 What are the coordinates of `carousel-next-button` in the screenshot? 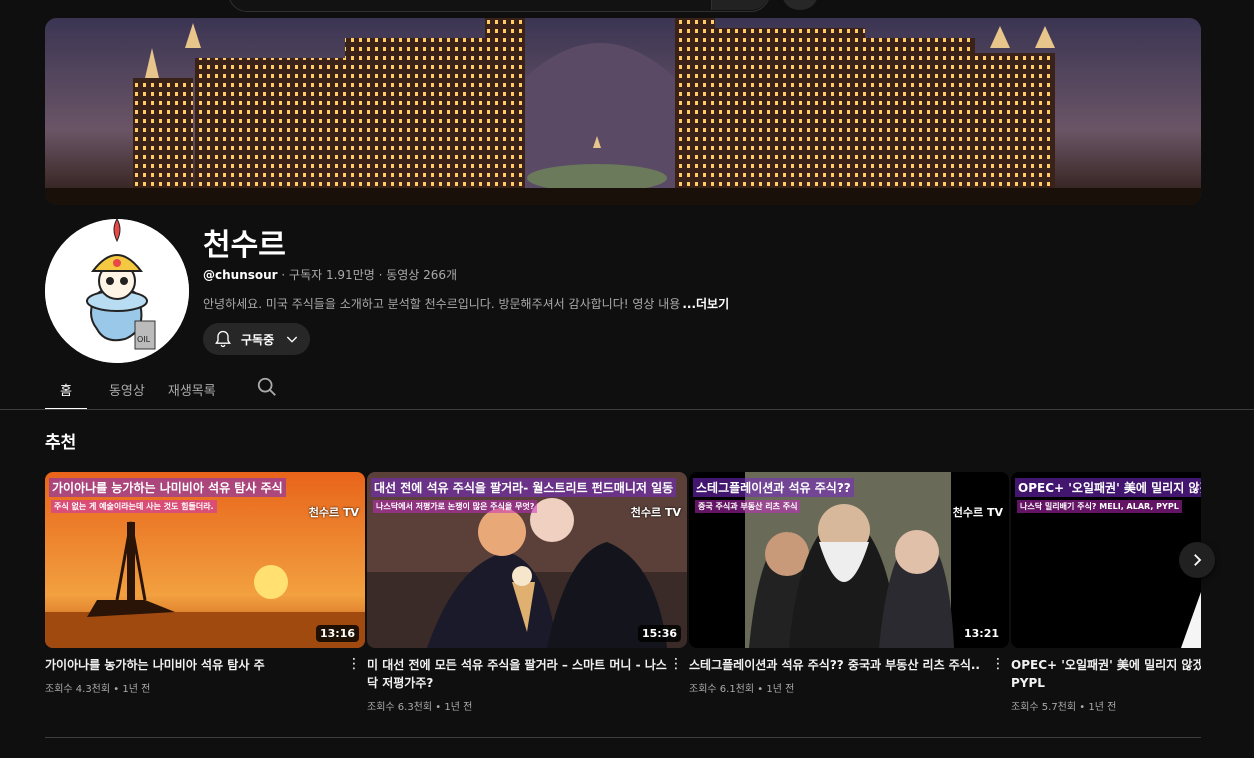 It's located at (1197, 560).